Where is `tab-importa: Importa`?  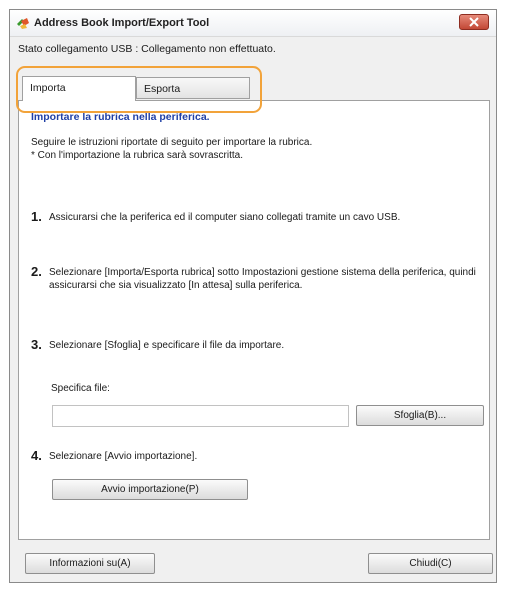 tab-importa: Importa is located at coordinates (79, 88).